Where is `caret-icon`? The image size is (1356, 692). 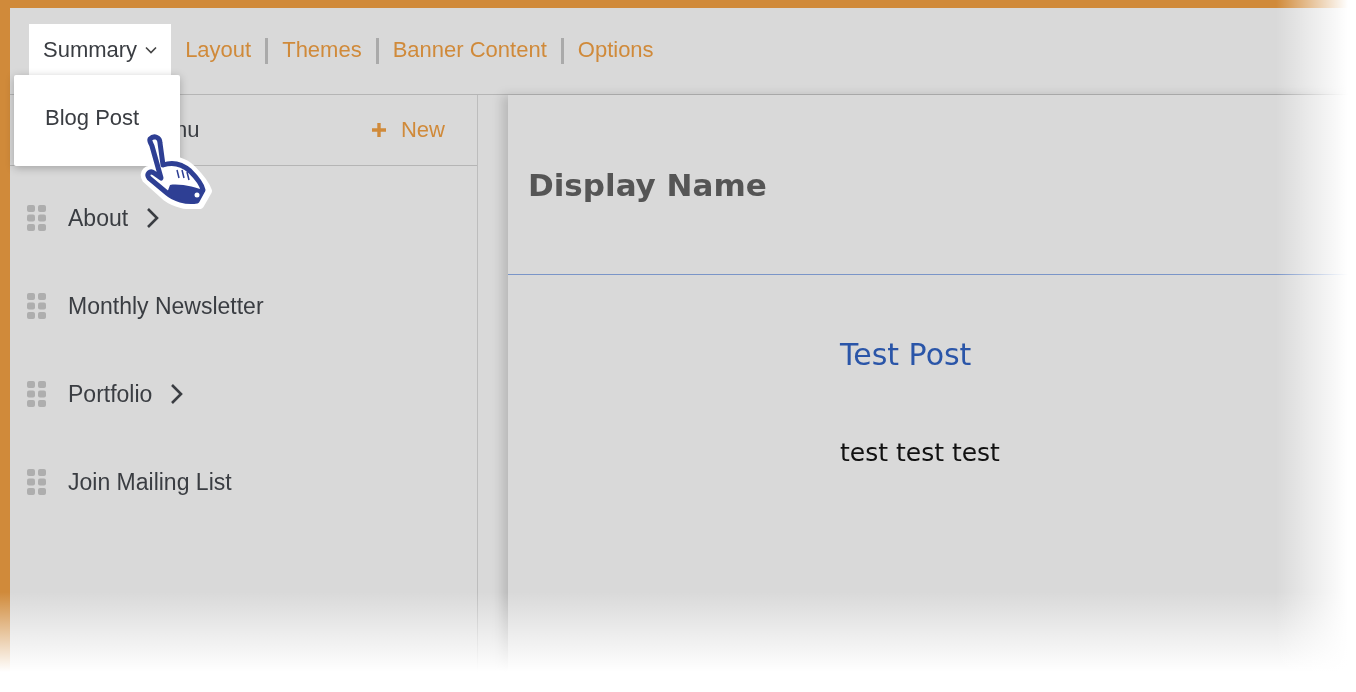
caret-icon is located at coordinates (151, 50).